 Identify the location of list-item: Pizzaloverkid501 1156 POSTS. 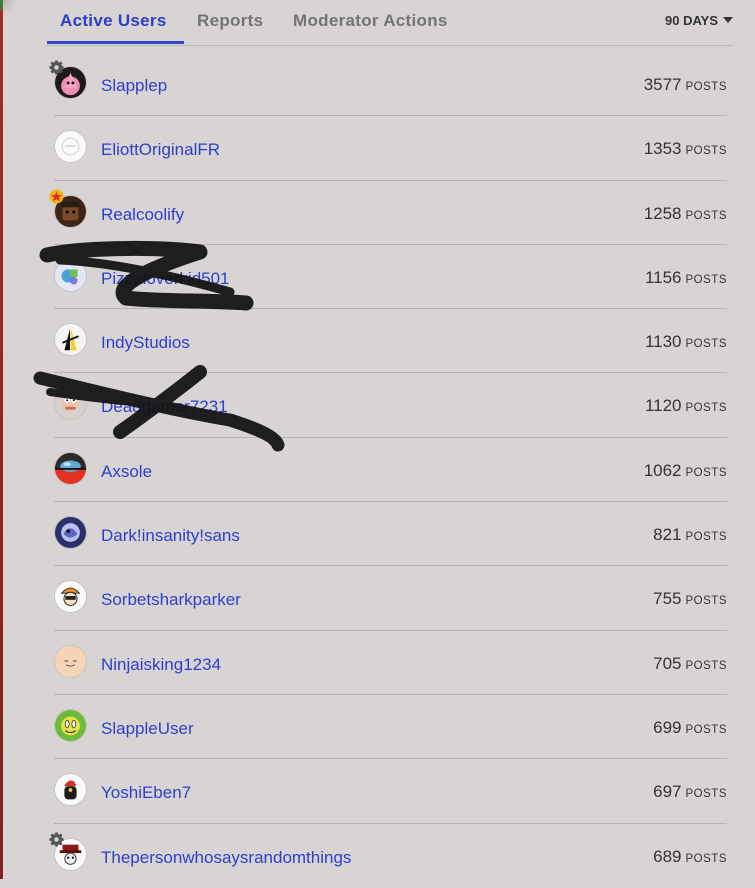
(390, 277).